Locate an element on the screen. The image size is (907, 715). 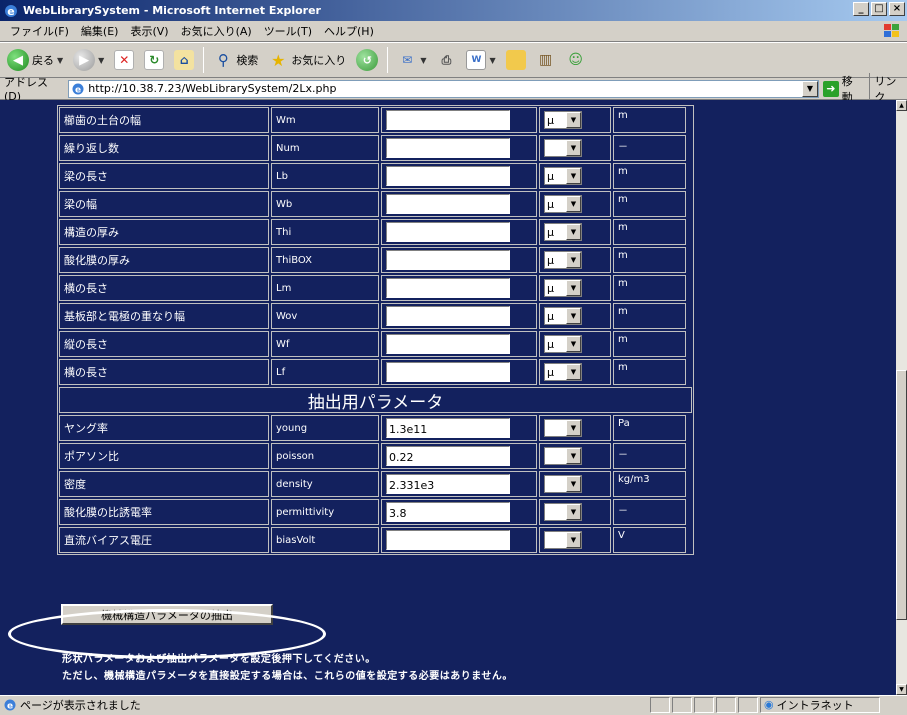
menu-edit: 編集(E) is located at coordinates (100, 31).